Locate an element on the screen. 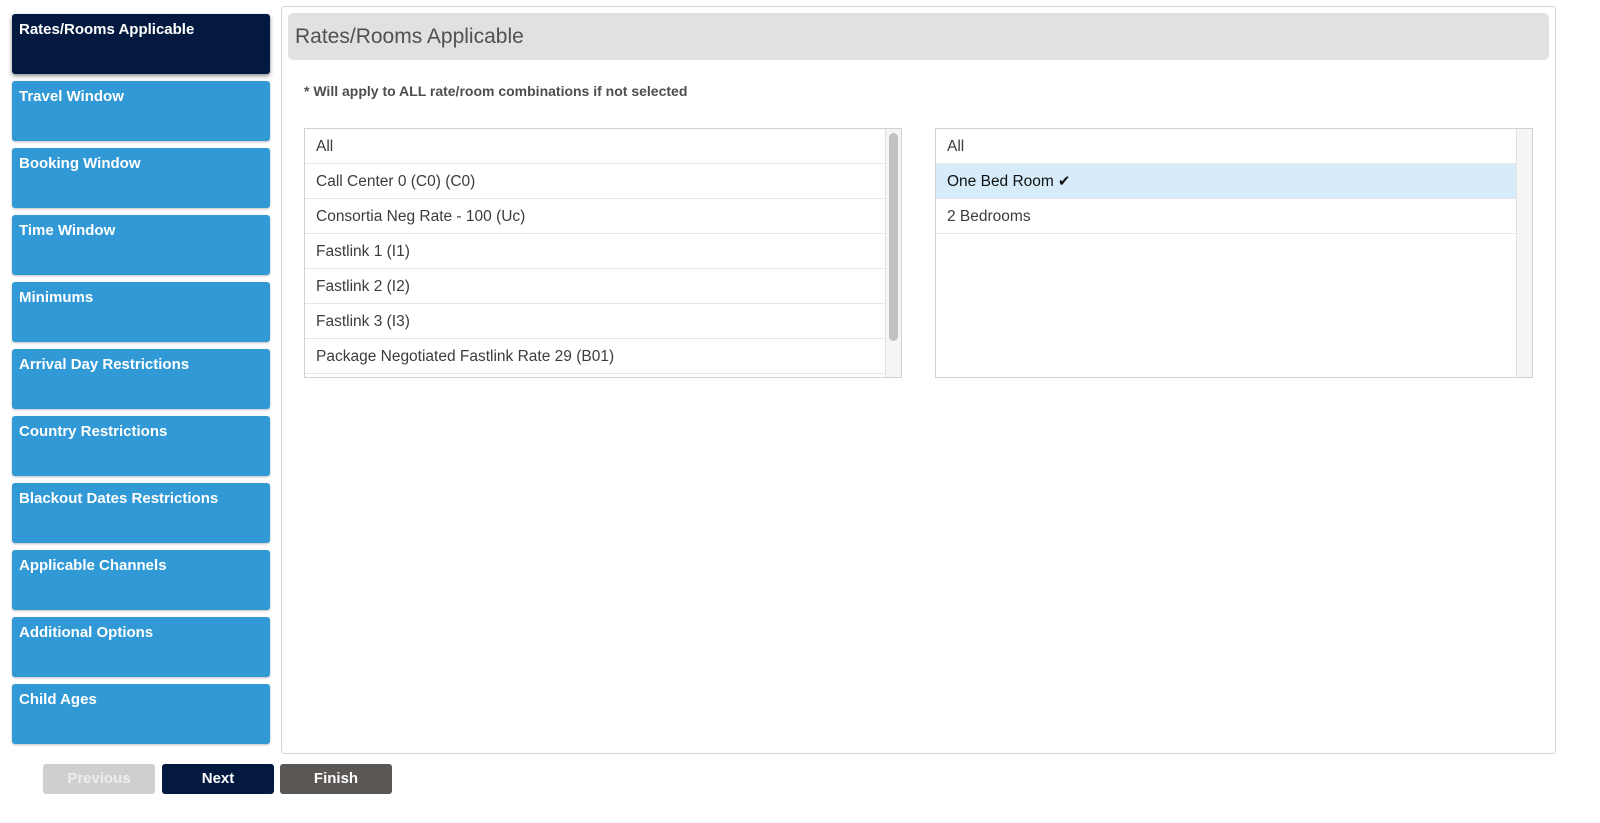  room-option-label: One Bed Room is located at coordinates (1000, 181).